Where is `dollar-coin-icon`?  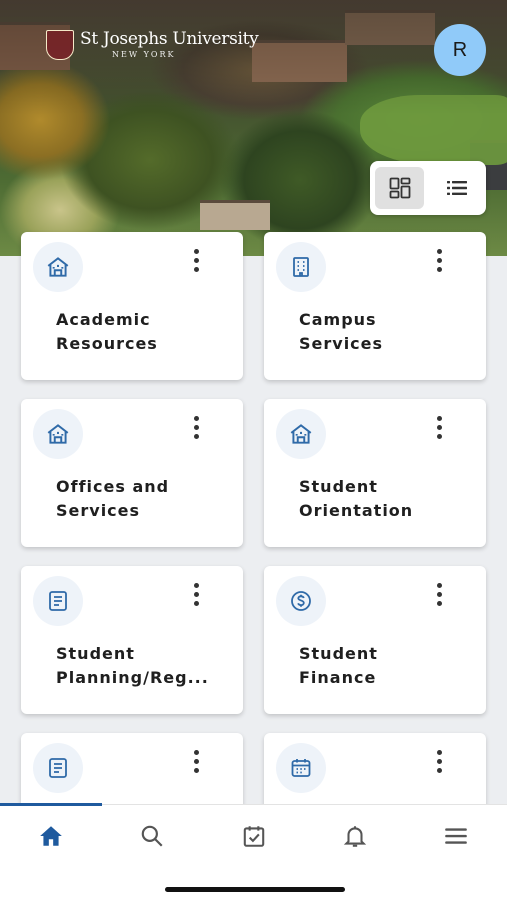 dollar-coin-icon is located at coordinates (301, 601).